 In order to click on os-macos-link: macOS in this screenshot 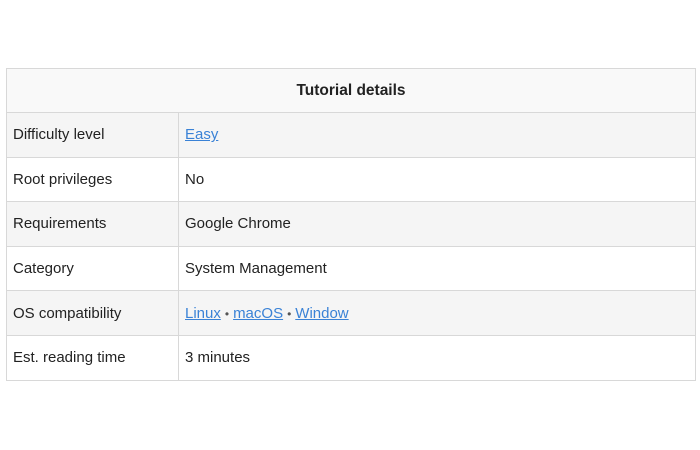, I will do `click(258, 313)`.